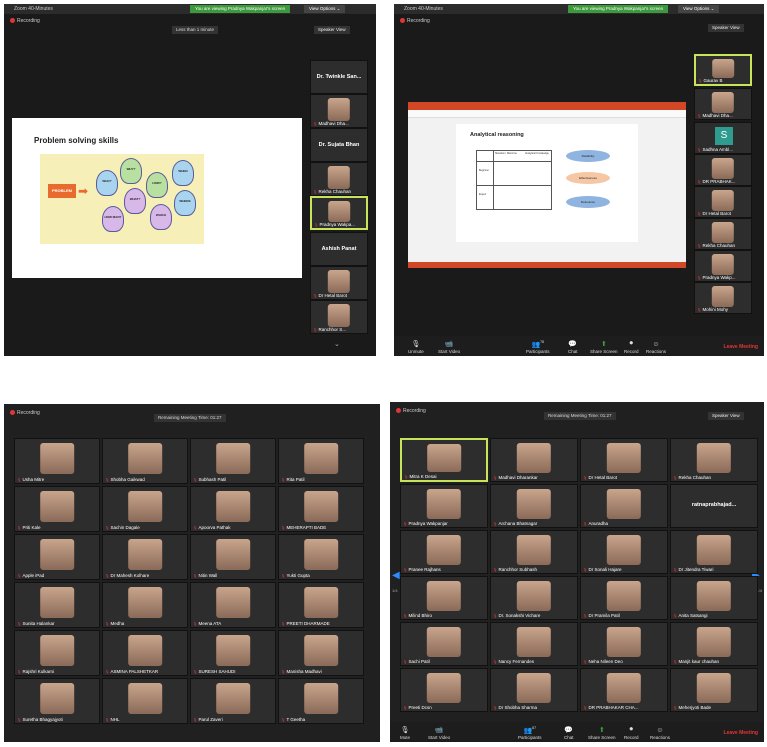 Image resolution: width=767 pixels, height=747 pixels. Describe the element at coordinates (534, 506) in the screenshot. I see `participant-tile: Archana Bhatnagar` at that location.